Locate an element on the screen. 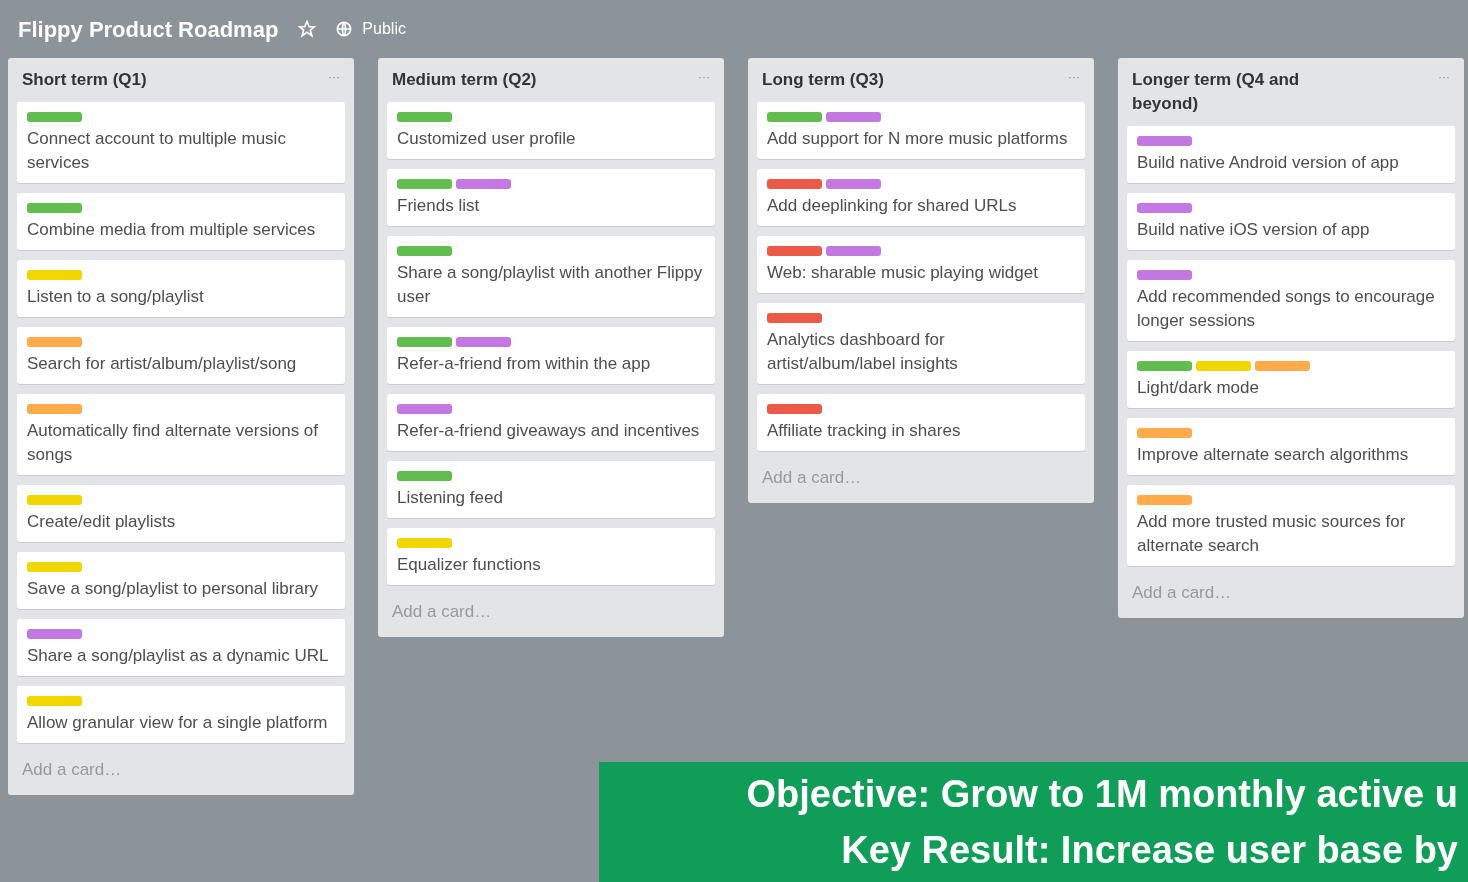 The width and height of the screenshot is (1468, 882). card-text: Create/edit playlists is located at coordinates (102, 522).